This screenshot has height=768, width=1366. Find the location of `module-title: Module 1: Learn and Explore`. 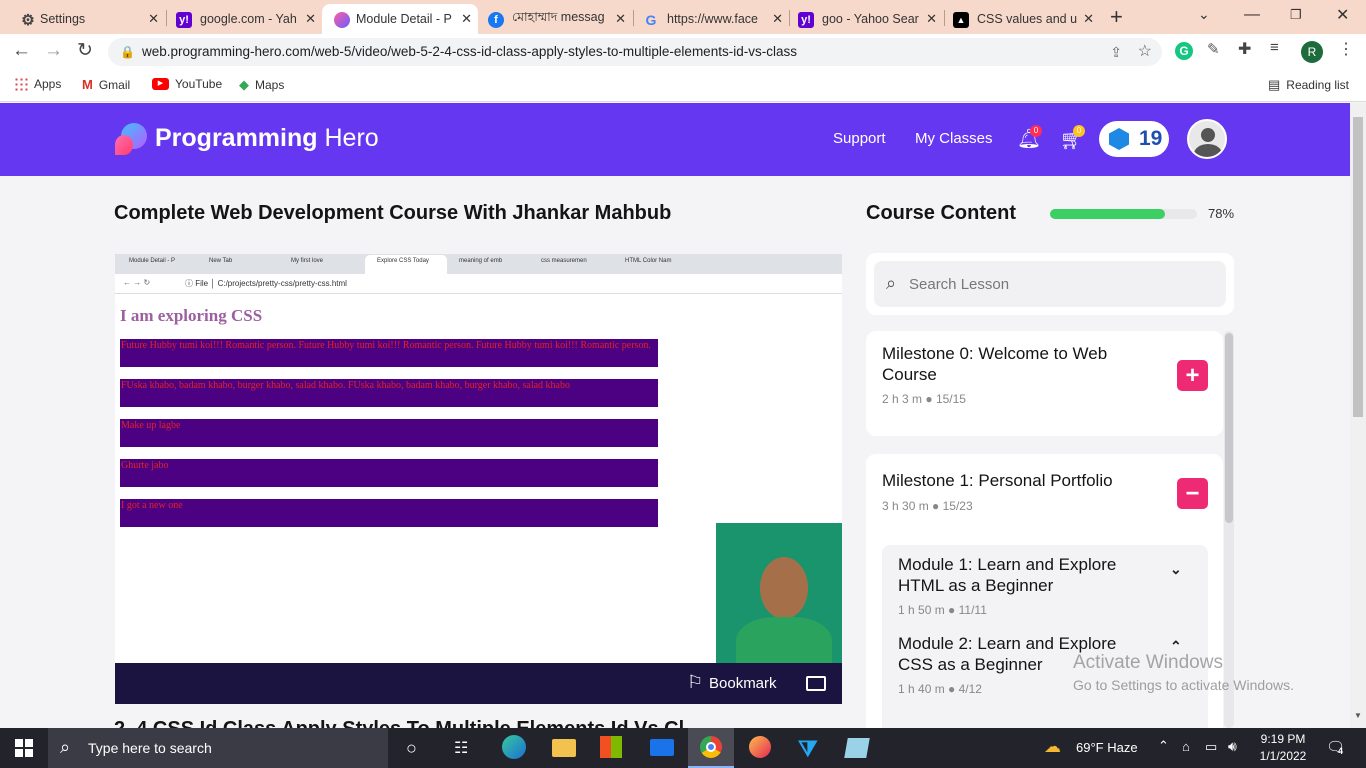

module-title: Module 1: Learn and Explore is located at coordinates (1007, 565).